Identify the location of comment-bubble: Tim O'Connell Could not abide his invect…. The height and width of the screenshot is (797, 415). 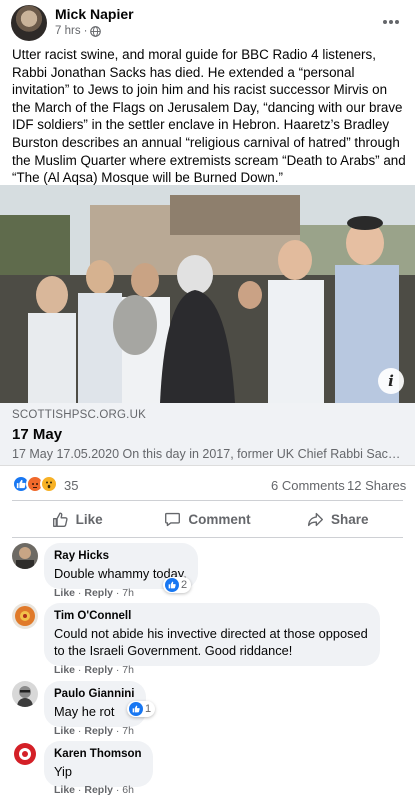
(212, 634).